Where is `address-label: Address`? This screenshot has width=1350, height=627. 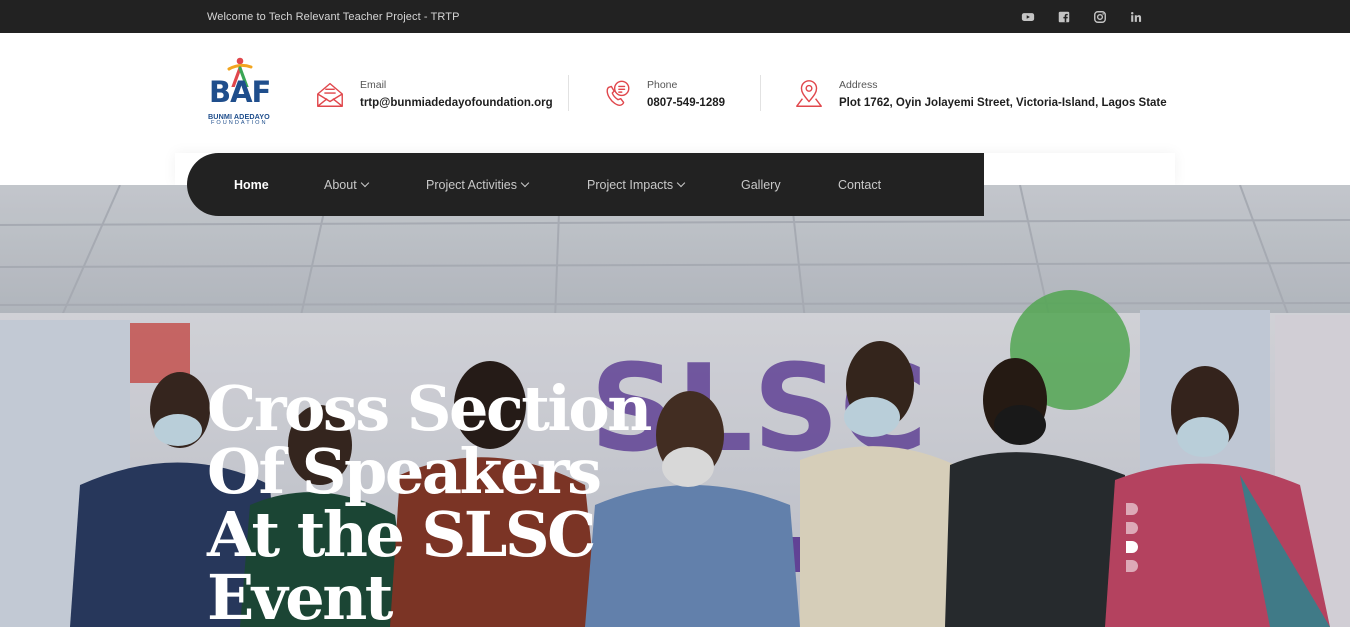
address-label: Address is located at coordinates (858, 85).